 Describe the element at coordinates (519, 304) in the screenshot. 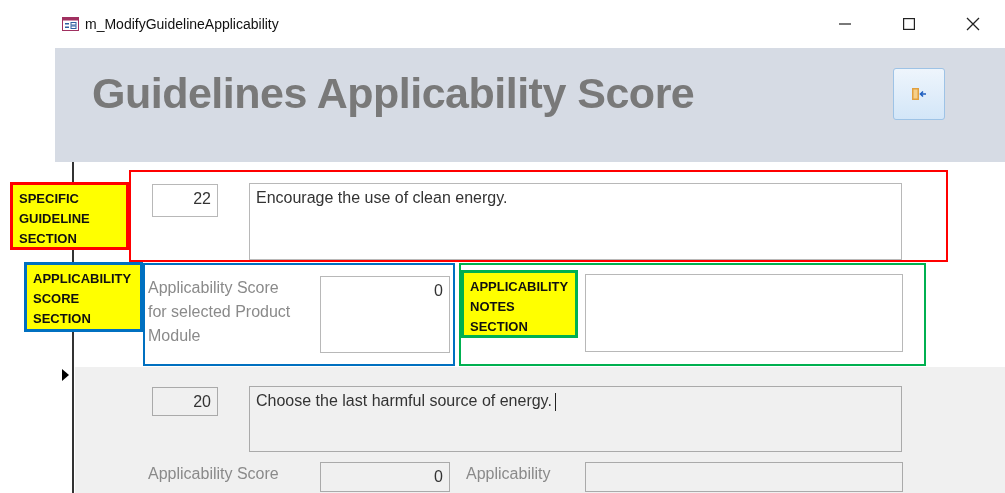

I see `section-callout: APPLICABILITY NOTES SECTION` at that location.